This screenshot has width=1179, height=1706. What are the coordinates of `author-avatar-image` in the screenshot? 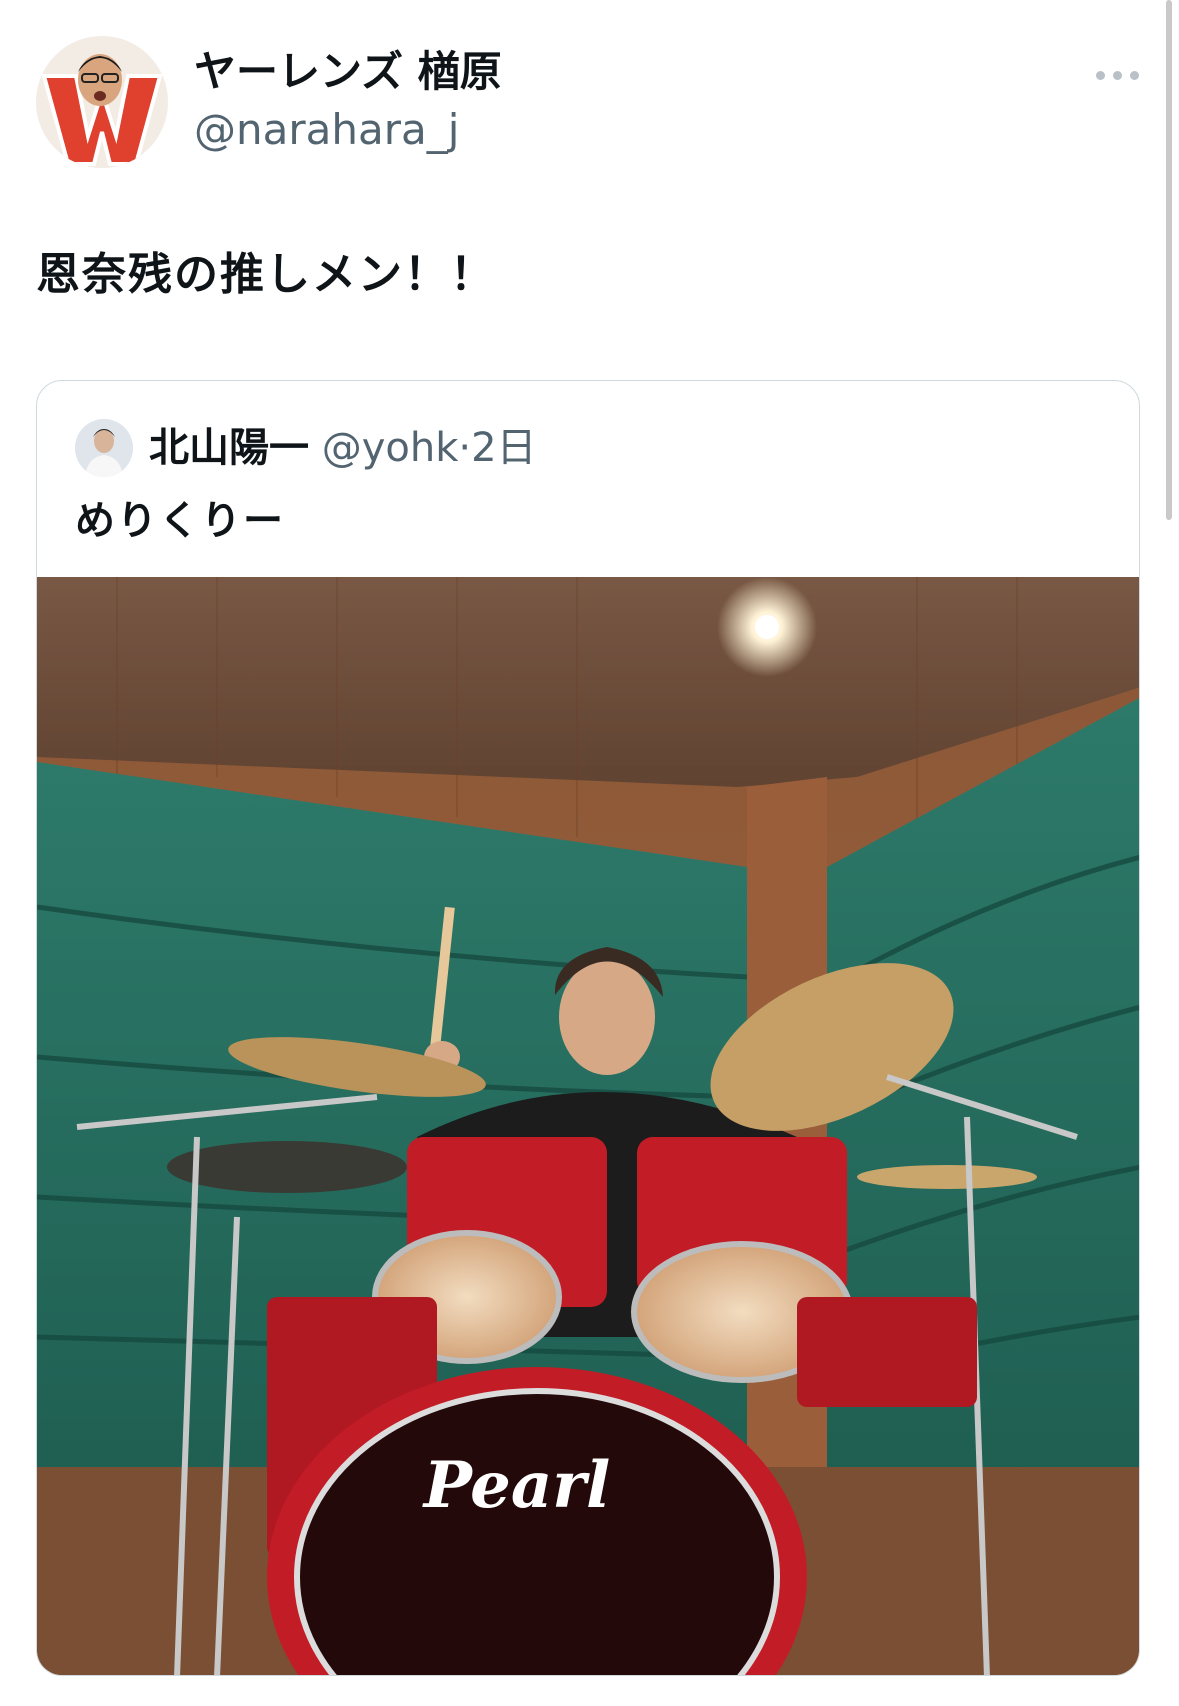 It's located at (102, 102).